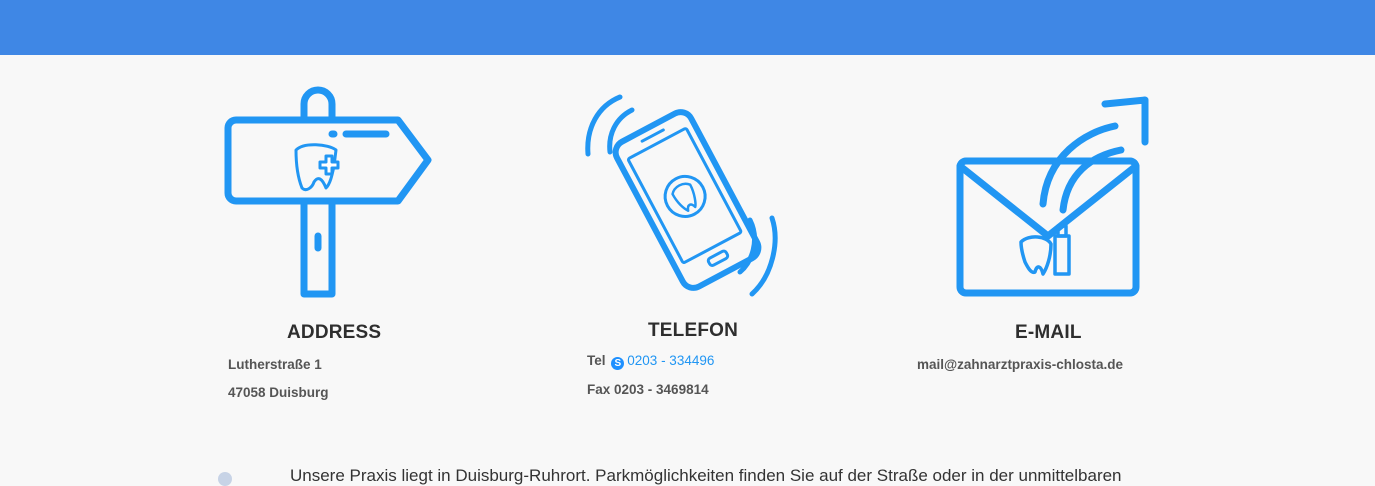  Describe the element at coordinates (278, 392) in the screenshot. I see `address-city: 47058 Duisburg` at that location.